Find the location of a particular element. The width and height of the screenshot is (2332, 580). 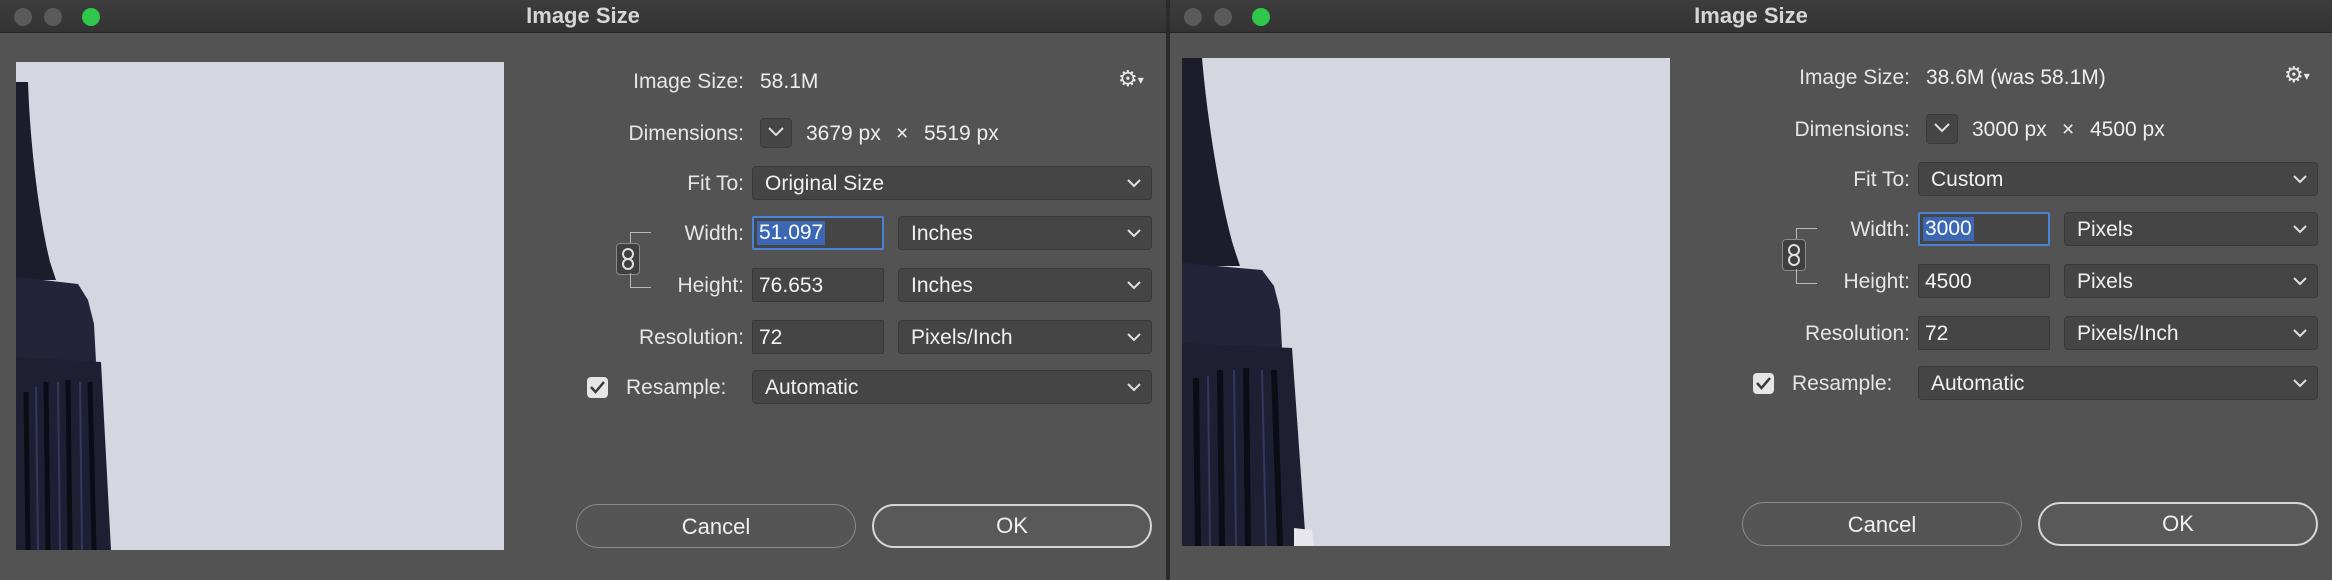

height-input: 76.653 is located at coordinates (818, 285).